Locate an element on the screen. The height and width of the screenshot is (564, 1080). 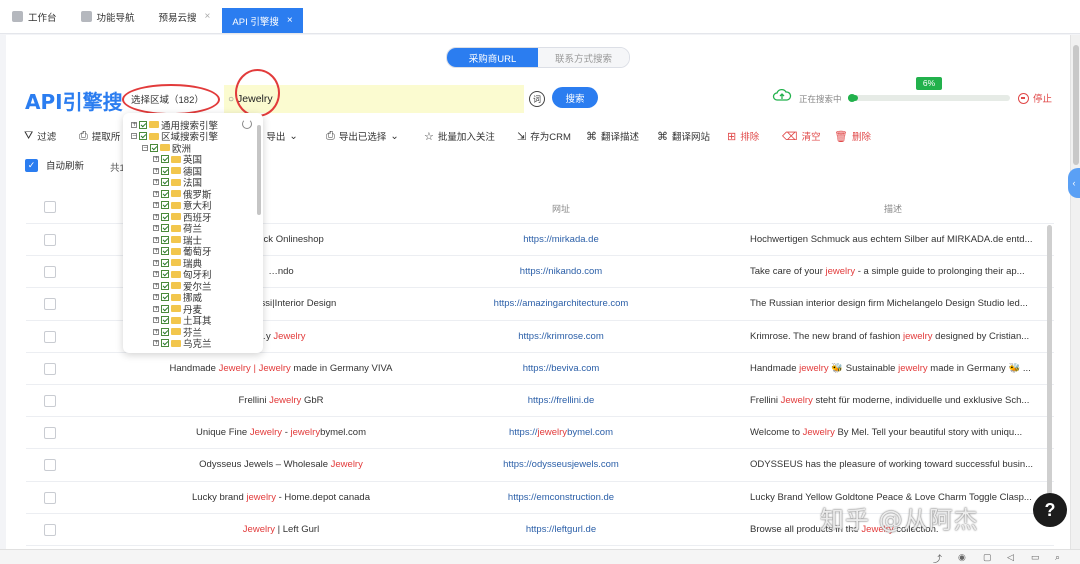
trash-small-icon: ▢ is located at coordinates (987, 557).